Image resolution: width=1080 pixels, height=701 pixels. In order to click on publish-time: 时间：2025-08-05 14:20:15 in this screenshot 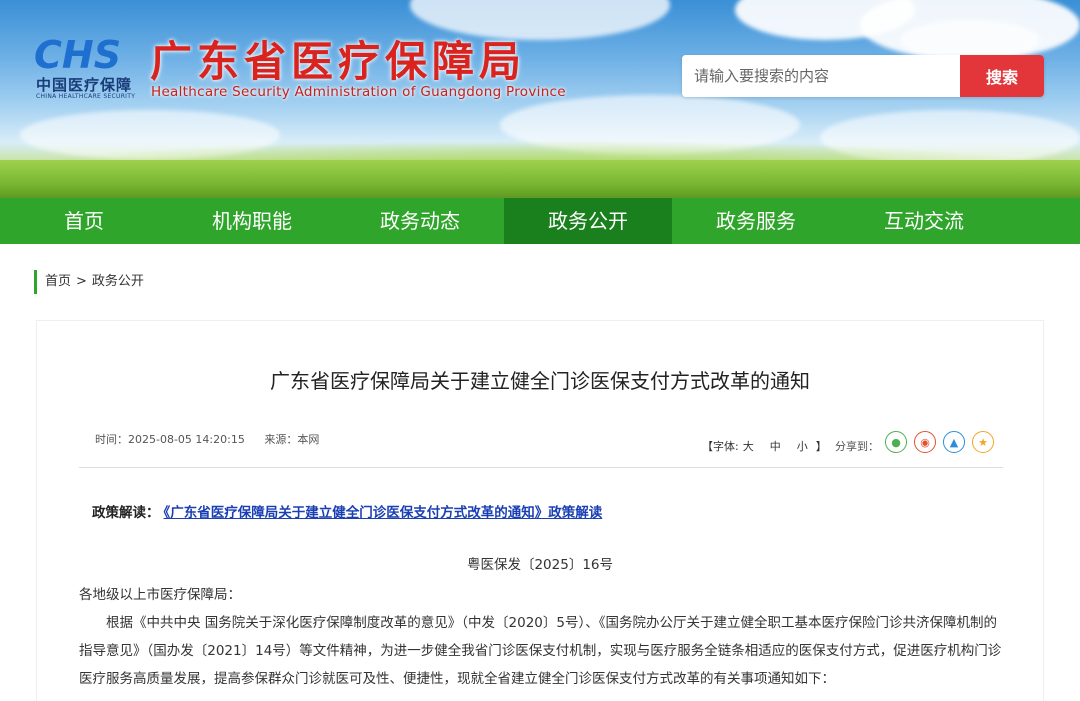, I will do `click(170, 439)`.